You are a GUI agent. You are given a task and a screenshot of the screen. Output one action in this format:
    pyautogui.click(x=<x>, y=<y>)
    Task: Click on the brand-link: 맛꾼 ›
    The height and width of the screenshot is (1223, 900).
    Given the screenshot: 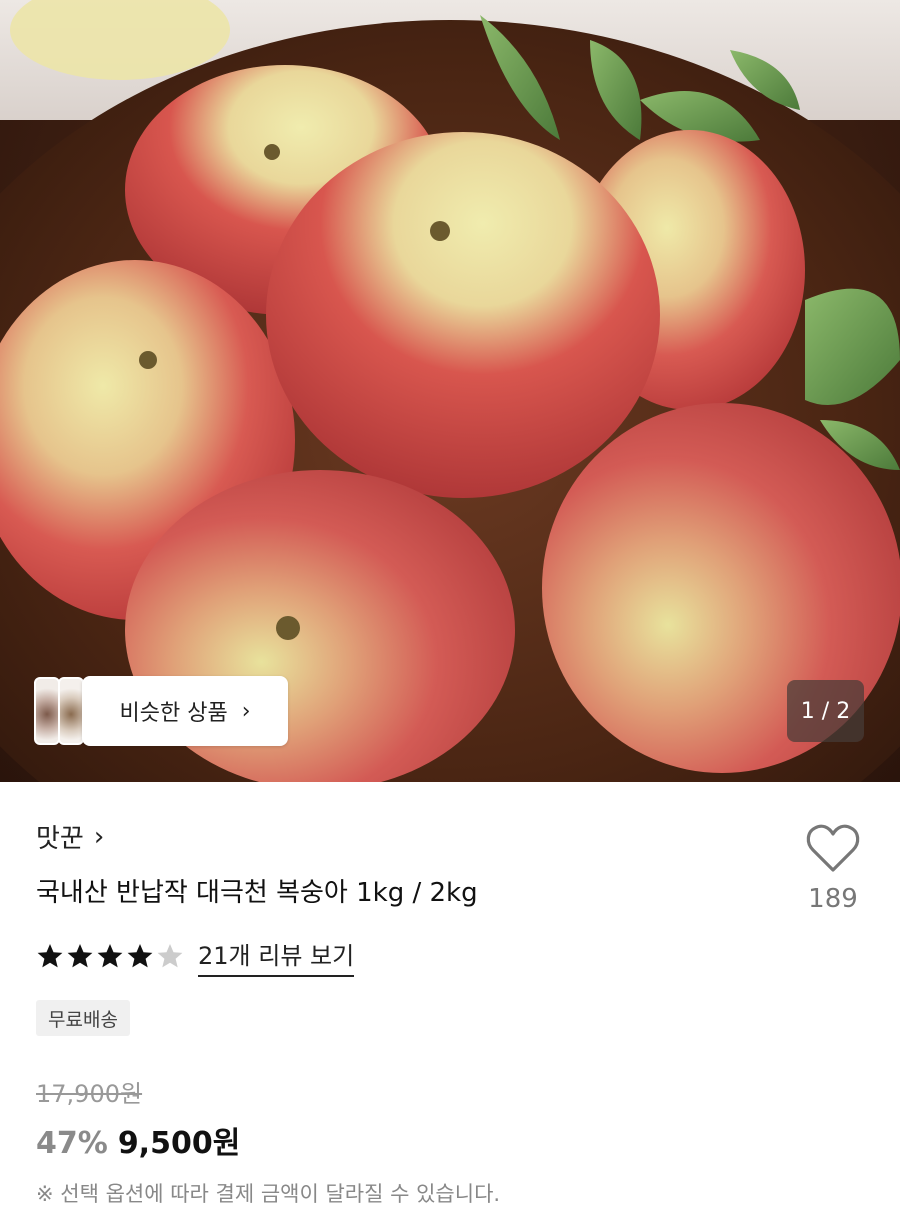 What is the action you would take?
    pyautogui.click(x=70, y=836)
    